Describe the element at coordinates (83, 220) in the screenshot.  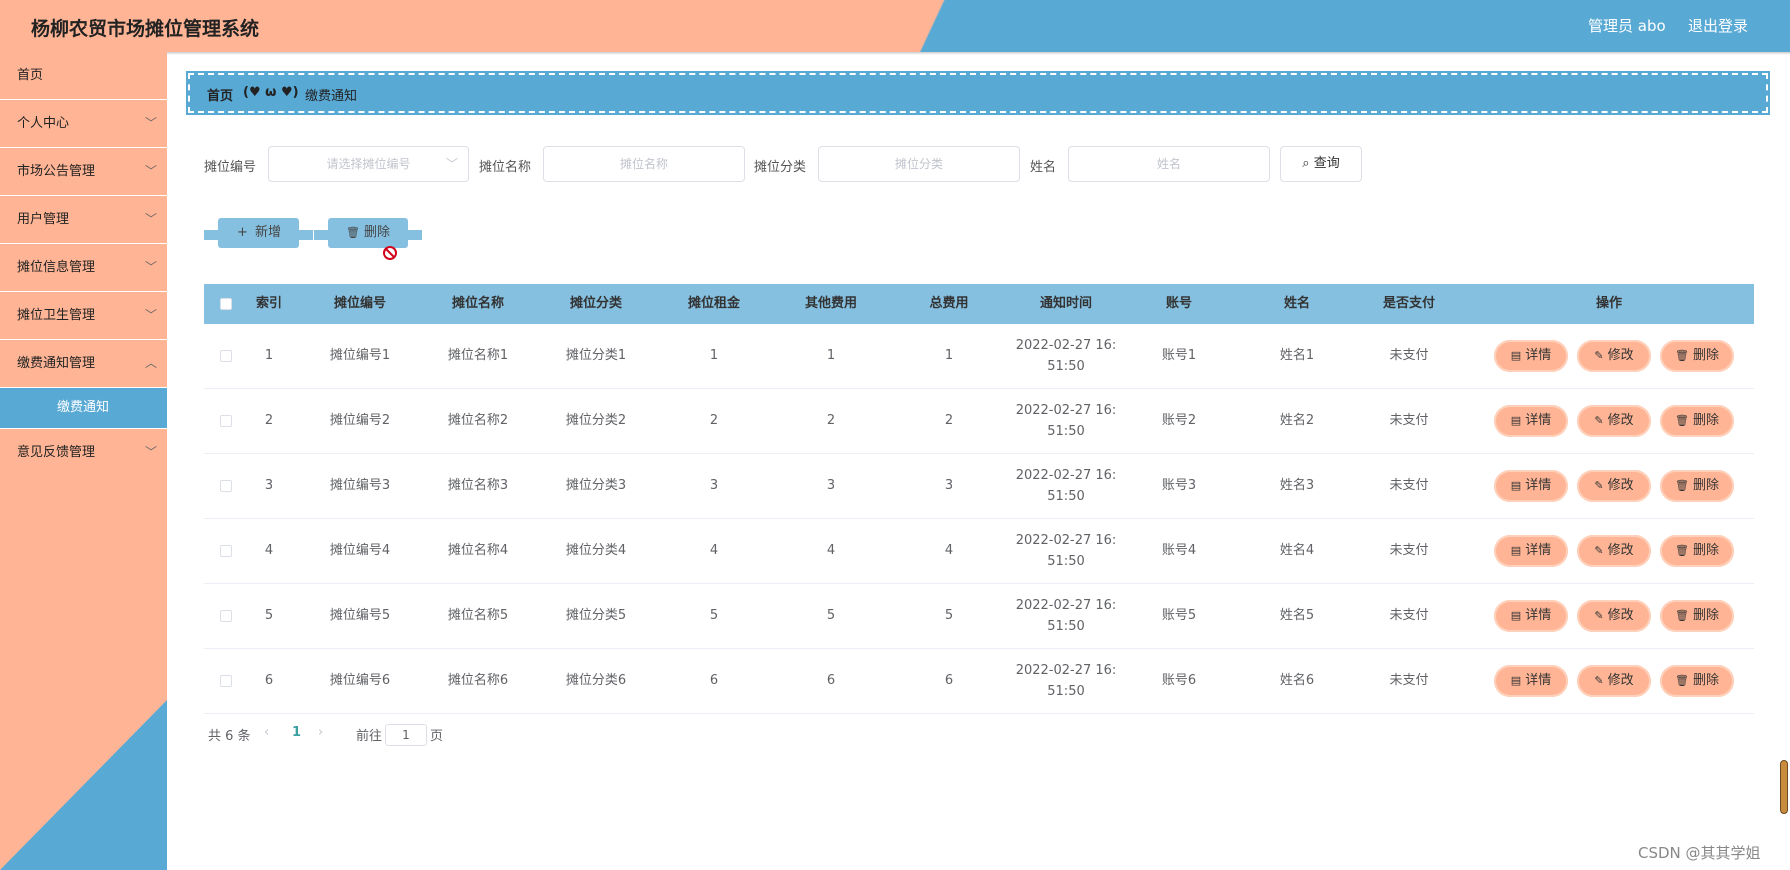
I see `sidebar-item-user-management: 用户管理 ﹀` at that location.